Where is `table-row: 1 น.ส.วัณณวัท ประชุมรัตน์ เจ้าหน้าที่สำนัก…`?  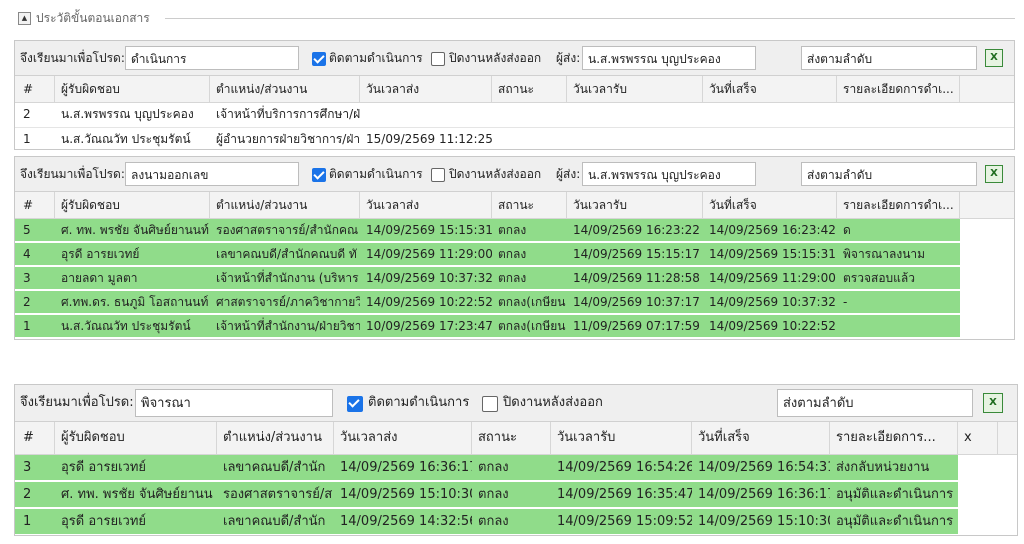 table-row: 1 น.ส.วัณณวัท ประชุมรัตน์ เจ้าหน้าที่สำนัก… is located at coordinates (487, 327).